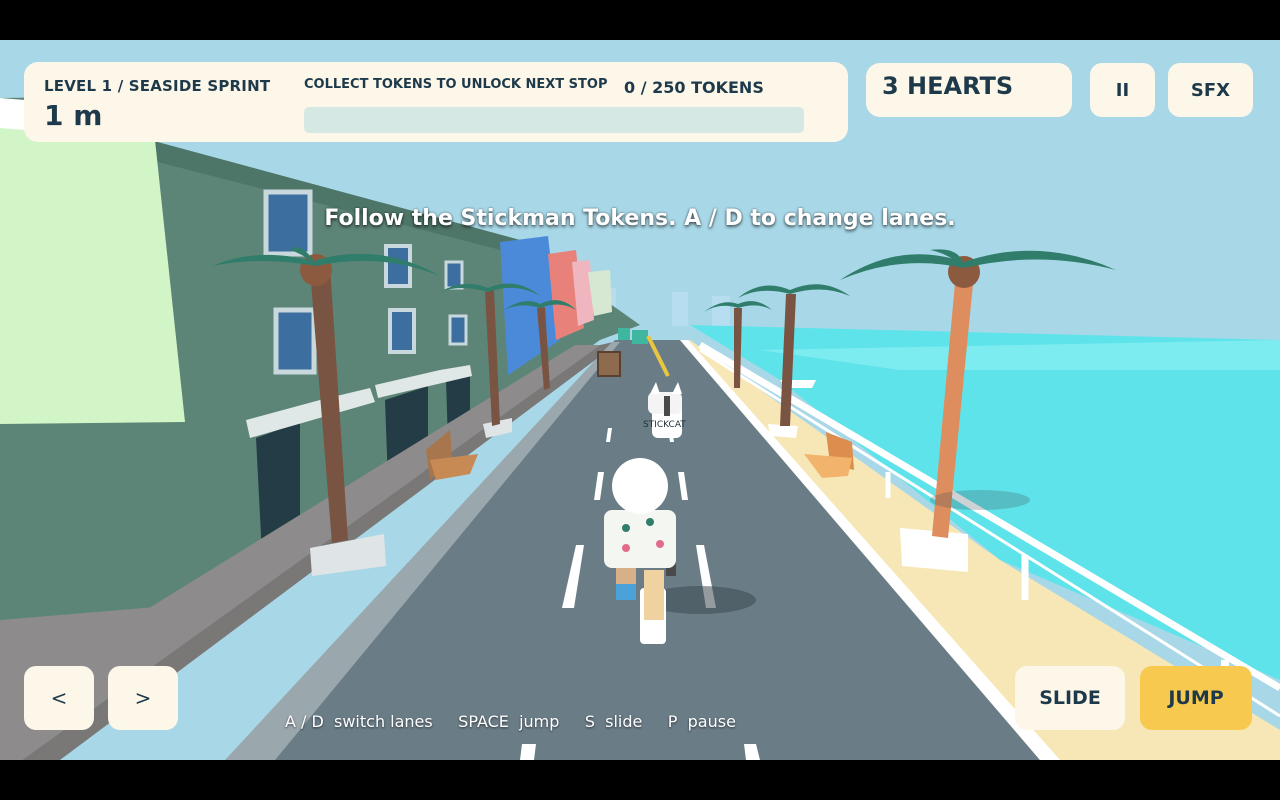 The image size is (1280, 800). What do you see at coordinates (640, 780) in the screenshot?
I see `bottom-letterbox` at bounding box center [640, 780].